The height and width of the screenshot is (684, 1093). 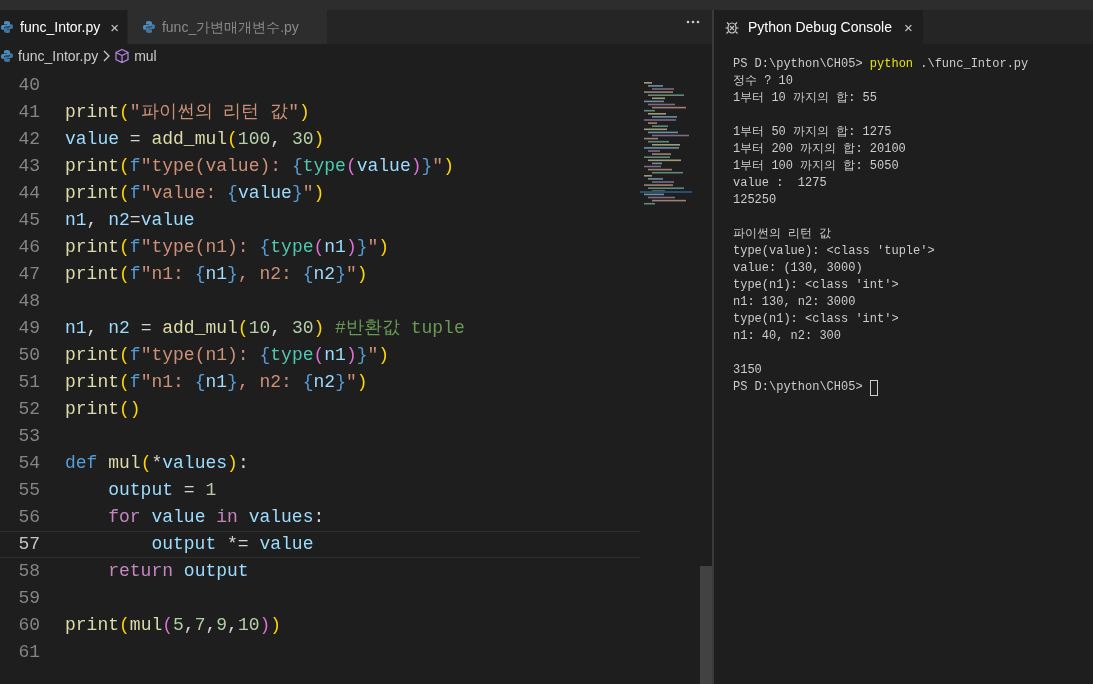 What do you see at coordinates (747, 370) in the screenshot?
I see `console-line: 3150` at bounding box center [747, 370].